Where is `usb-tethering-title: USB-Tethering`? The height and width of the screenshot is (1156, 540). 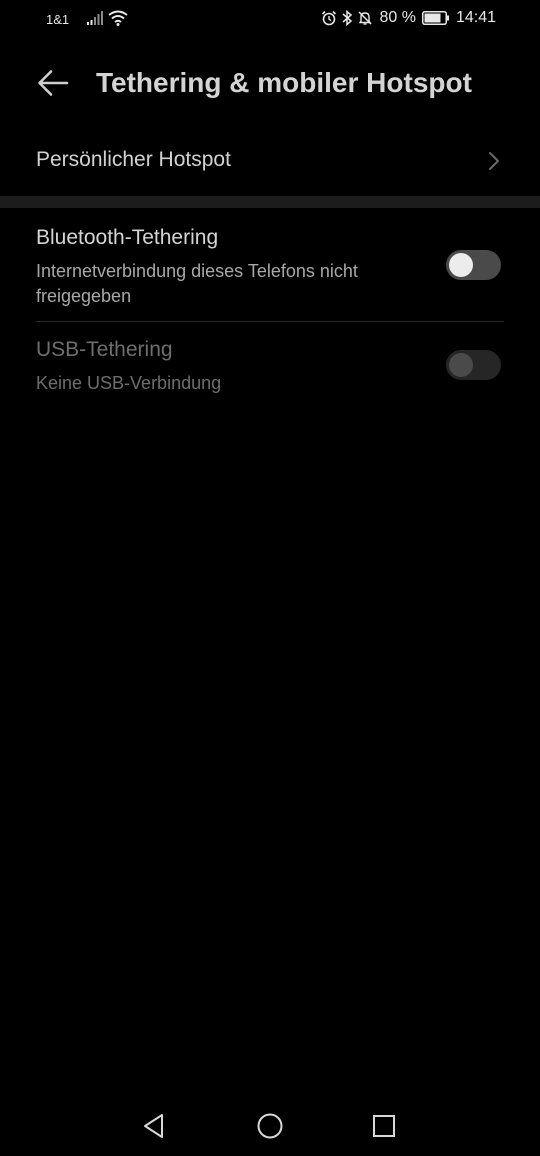
usb-tethering-title: USB-Tethering is located at coordinates (104, 349).